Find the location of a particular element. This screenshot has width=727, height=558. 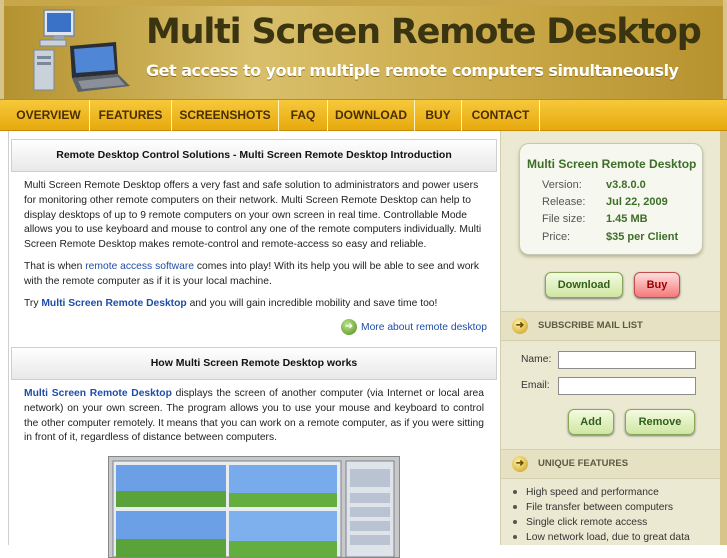

name-label: Name: is located at coordinates (536, 359).